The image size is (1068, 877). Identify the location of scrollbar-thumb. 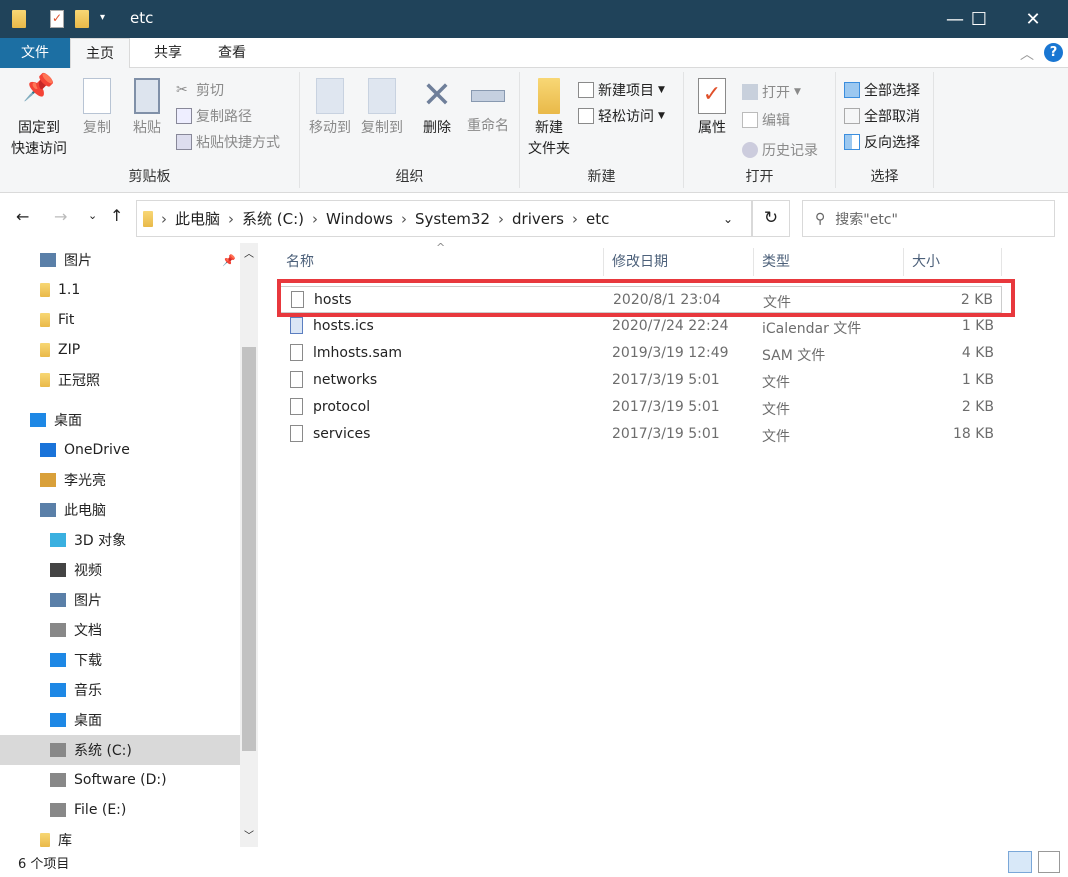
(249, 549).